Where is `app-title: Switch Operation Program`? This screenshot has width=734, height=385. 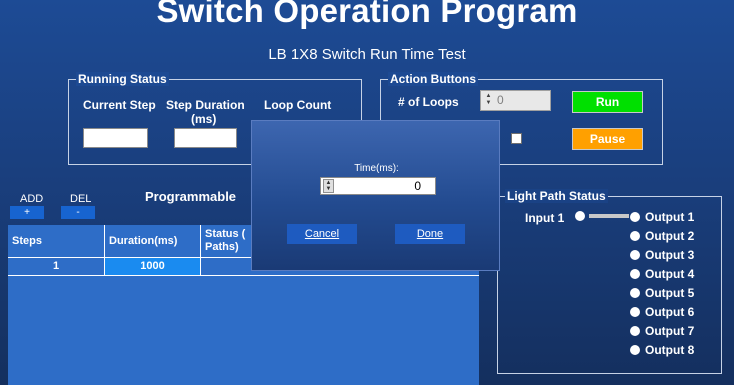 app-title: Switch Operation Program is located at coordinates (367, 14).